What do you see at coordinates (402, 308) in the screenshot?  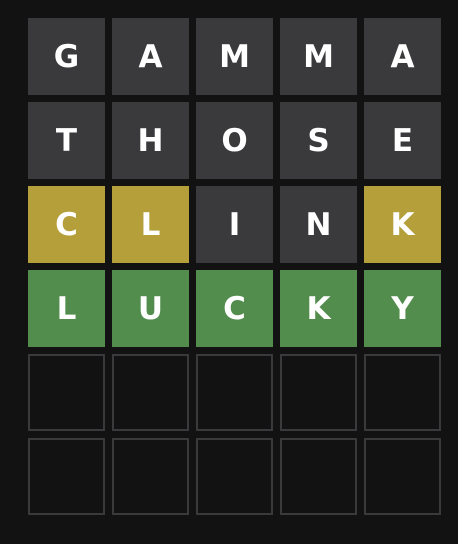 I see `board-row-4-tile-5: Y` at bounding box center [402, 308].